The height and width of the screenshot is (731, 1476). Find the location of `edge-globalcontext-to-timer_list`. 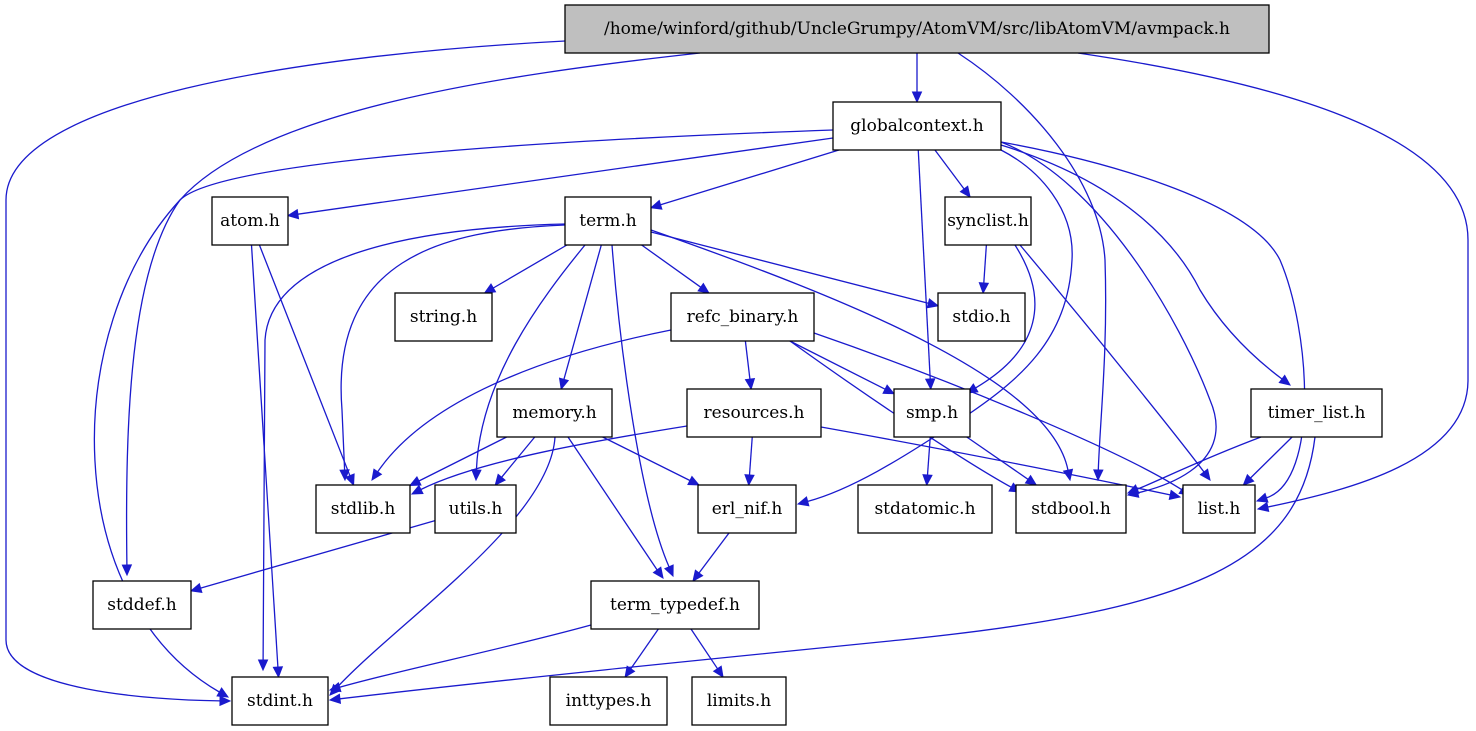

edge-globalcontext-to-timer_list is located at coordinates (1145, 265).